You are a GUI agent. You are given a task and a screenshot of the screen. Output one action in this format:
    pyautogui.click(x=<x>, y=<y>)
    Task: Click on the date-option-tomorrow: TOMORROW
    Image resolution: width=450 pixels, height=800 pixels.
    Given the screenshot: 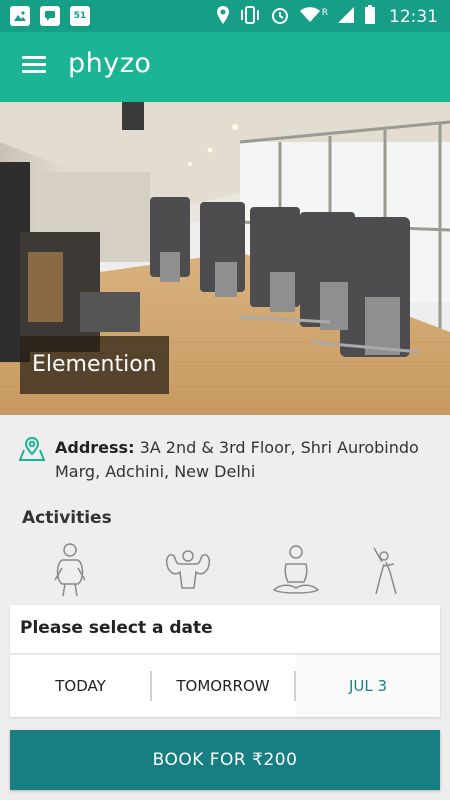 What is the action you would take?
    pyautogui.click(x=223, y=686)
    